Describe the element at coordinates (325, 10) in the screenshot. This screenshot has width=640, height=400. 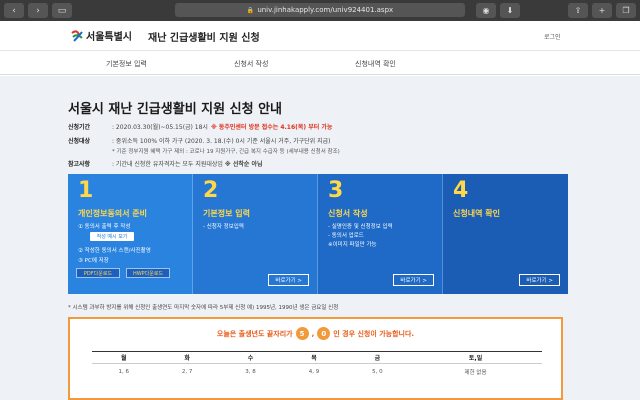
I see `address-url: univ.jinhakapply.com/univ924401.aspx` at that location.